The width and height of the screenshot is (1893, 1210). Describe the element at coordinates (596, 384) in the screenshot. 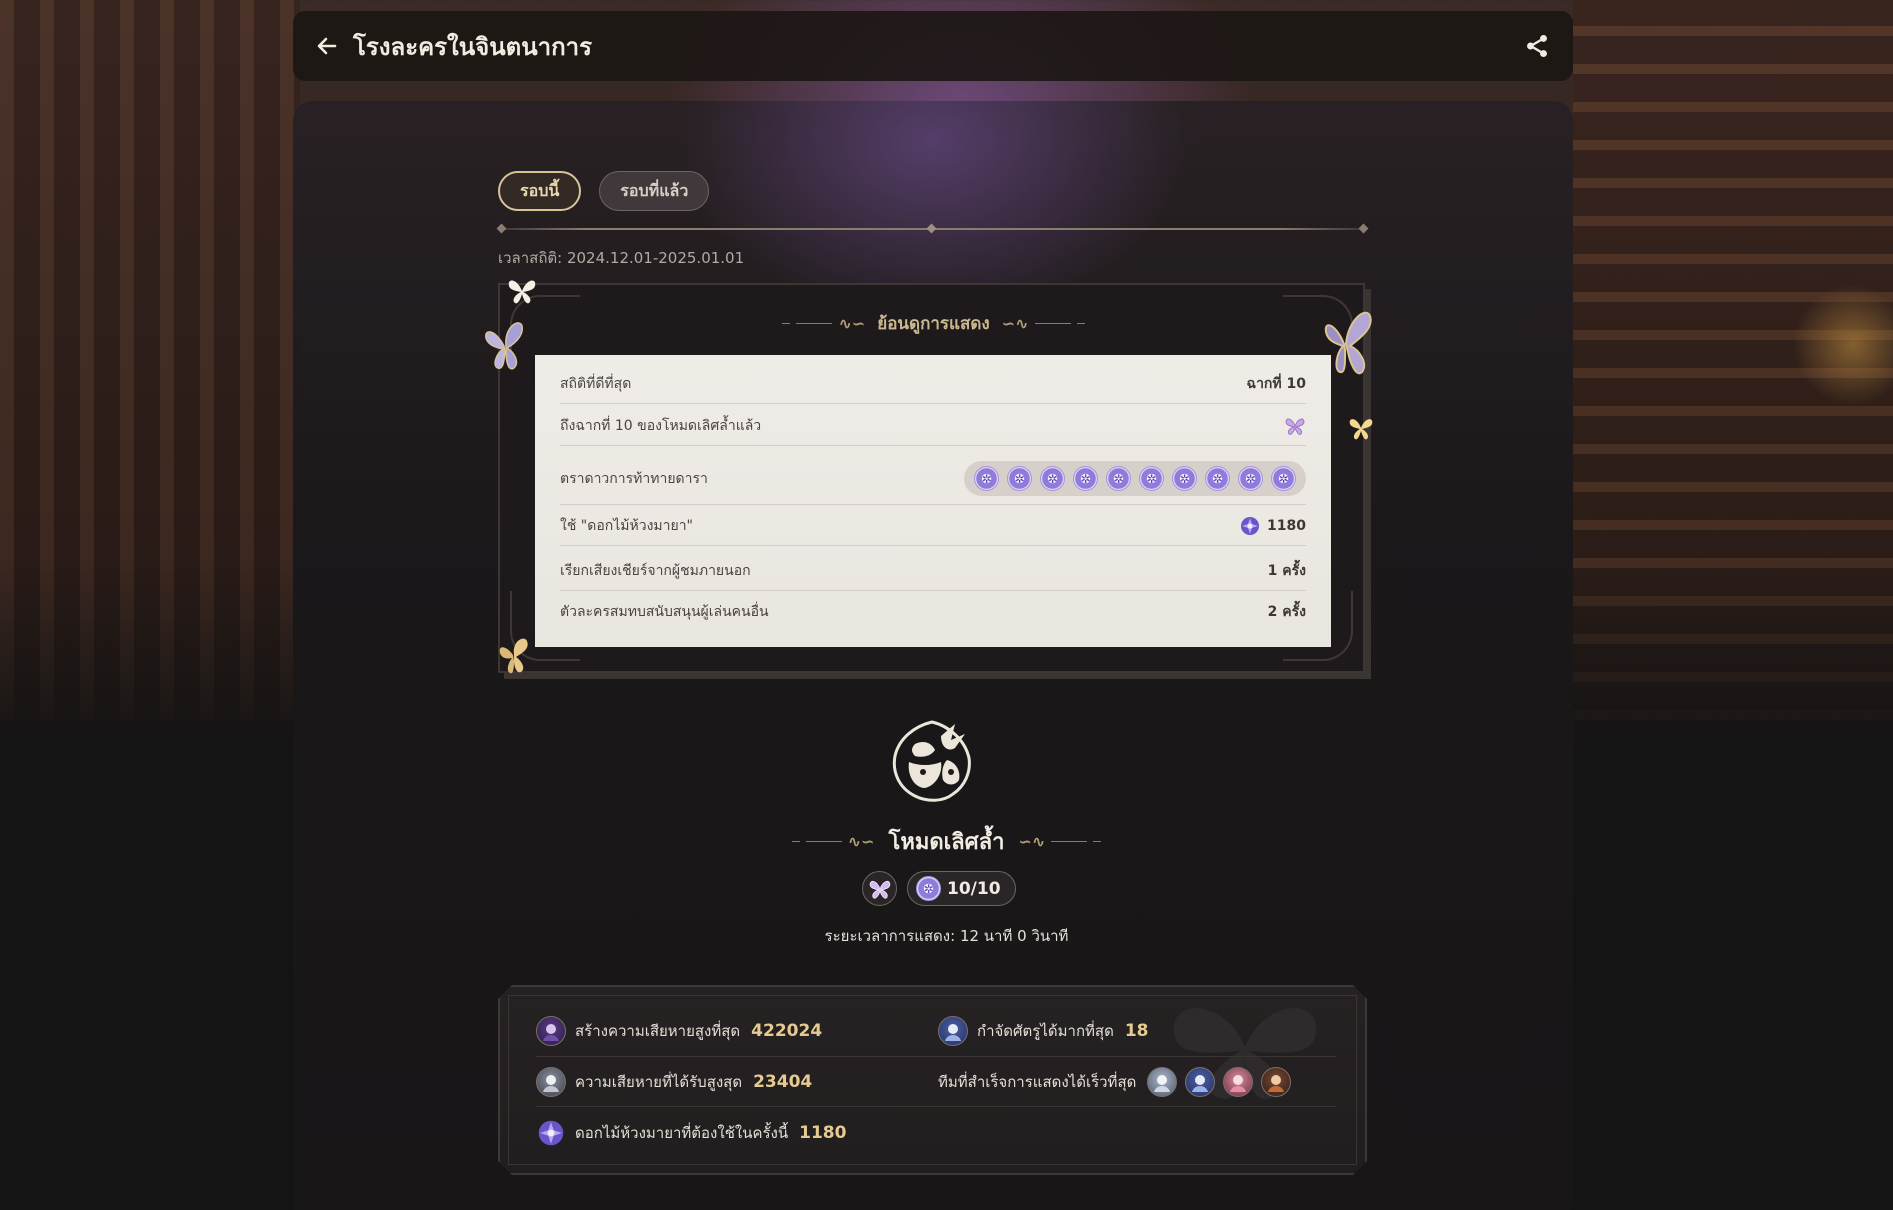

I see `review-row-label: สถิติที่ดีที่สุด` at that location.